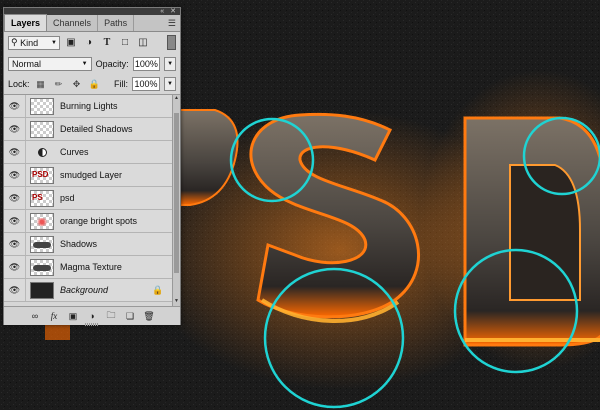  I want to click on fill-label: Fill:, so click(121, 84).